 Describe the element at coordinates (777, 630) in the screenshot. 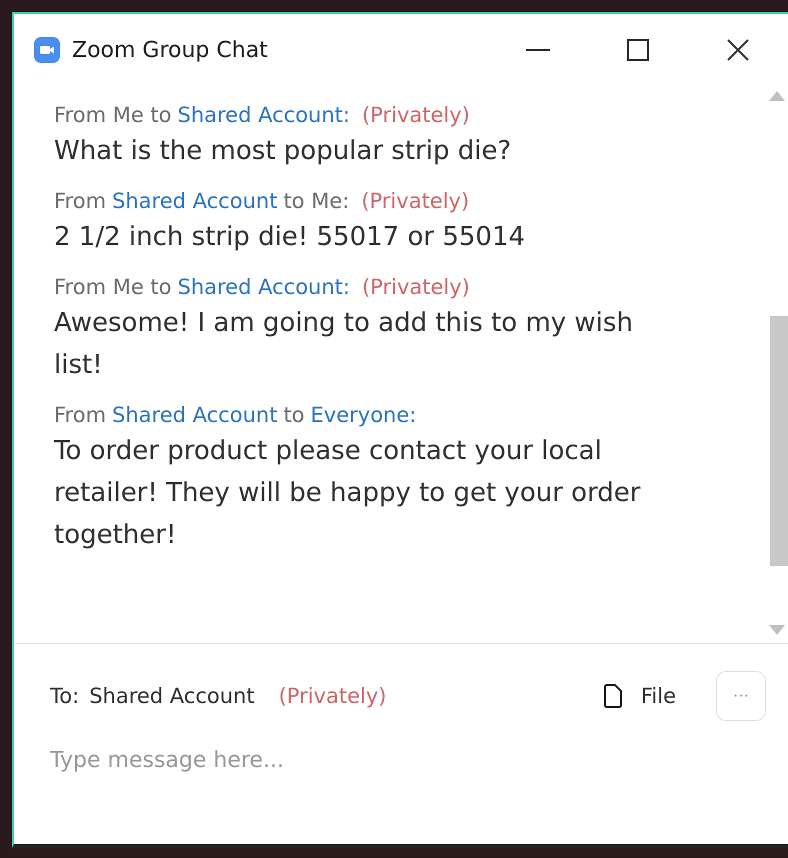

I see `scroll-down-icon` at that location.